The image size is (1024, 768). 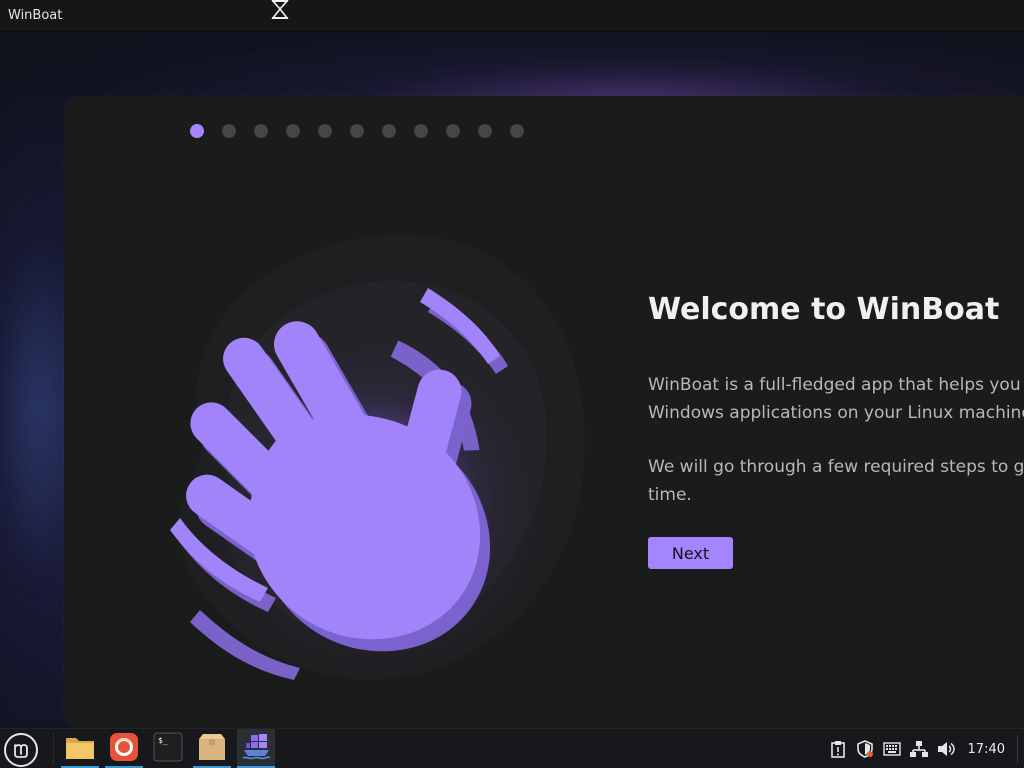 I want to click on winboat-icon, so click(x=256, y=749).